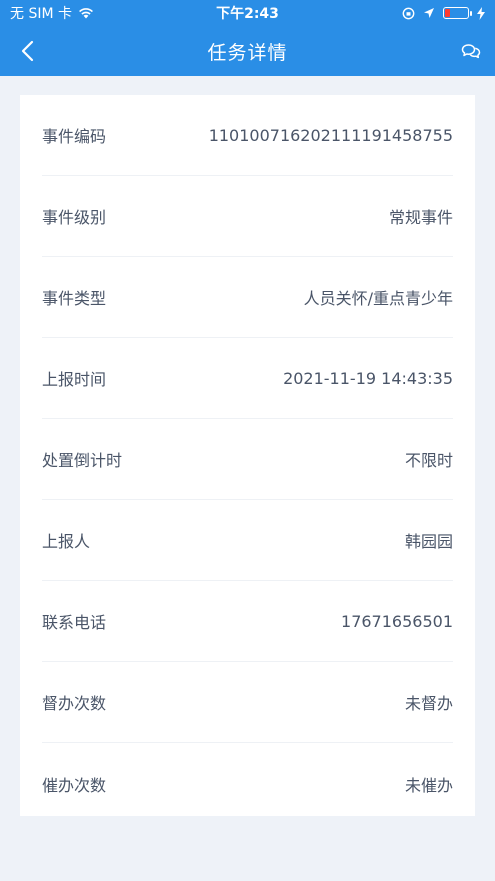 Image resolution: width=495 pixels, height=881 pixels. I want to click on detail-value: 不限时, so click(428, 460).